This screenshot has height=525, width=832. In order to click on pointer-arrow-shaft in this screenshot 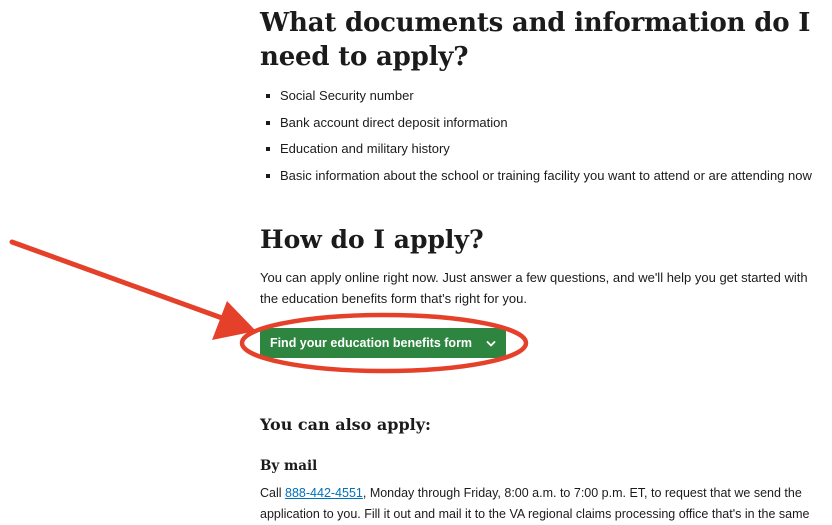, I will do `click(117, 280)`.